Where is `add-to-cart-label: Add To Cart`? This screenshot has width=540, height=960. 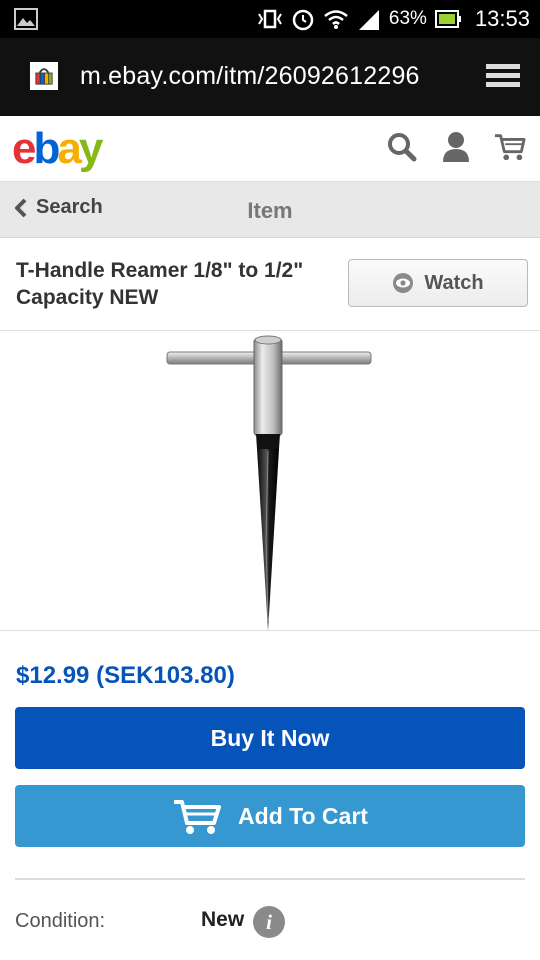 add-to-cart-label: Add To Cart is located at coordinates (303, 815).